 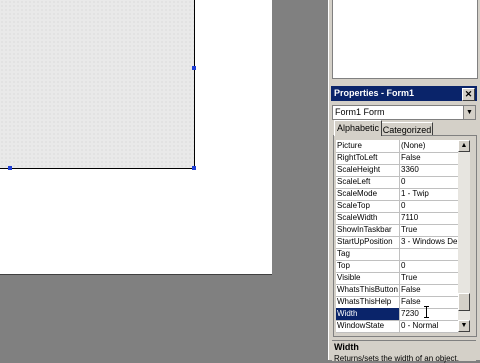 What do you see at coordinates (368, 242) in the screenshot?
I see `property-name: StartUpPosition` at bounding box center [368, 242].